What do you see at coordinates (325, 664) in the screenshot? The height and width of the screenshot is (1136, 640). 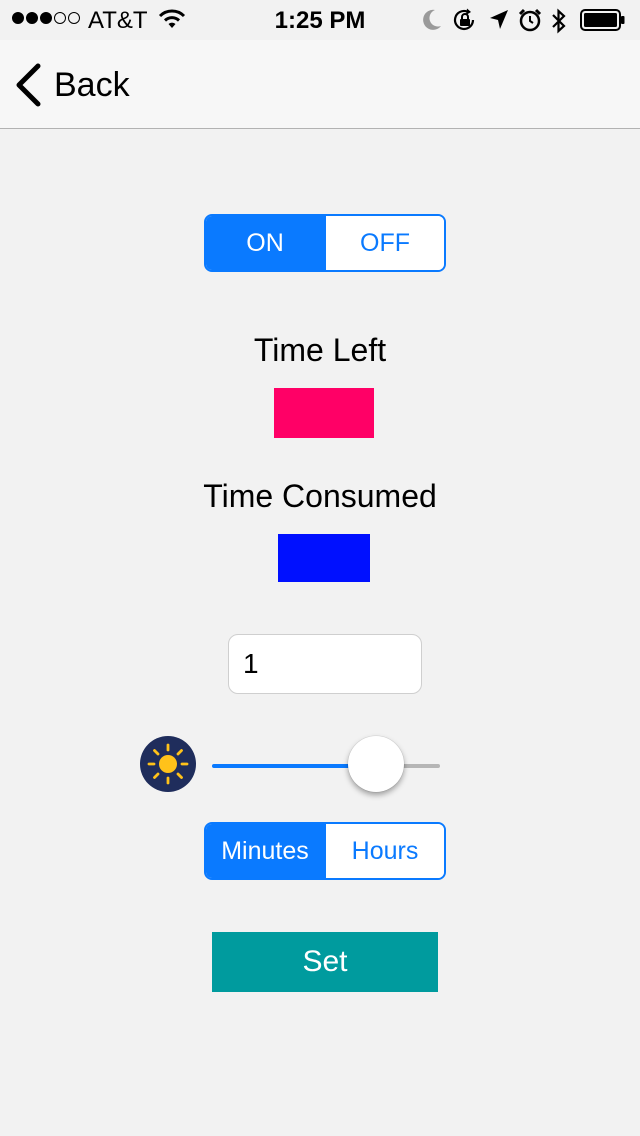 I see `duration-input` at bounding box center [325, 664].